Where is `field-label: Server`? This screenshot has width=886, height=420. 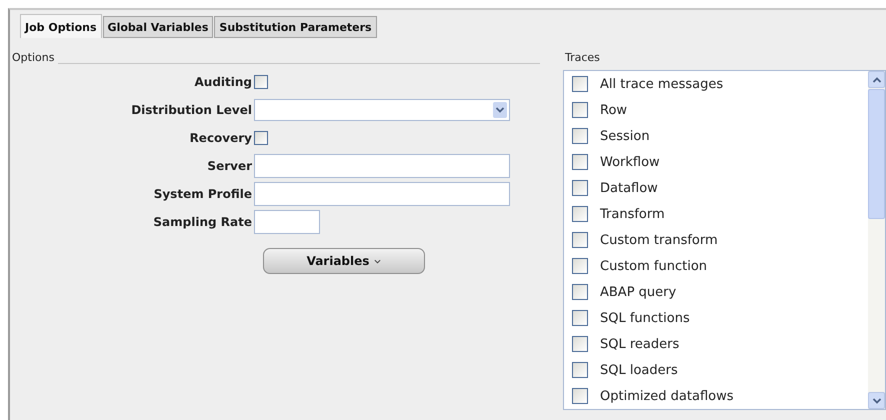 field-label: Server is located at coordinates (229, 166).